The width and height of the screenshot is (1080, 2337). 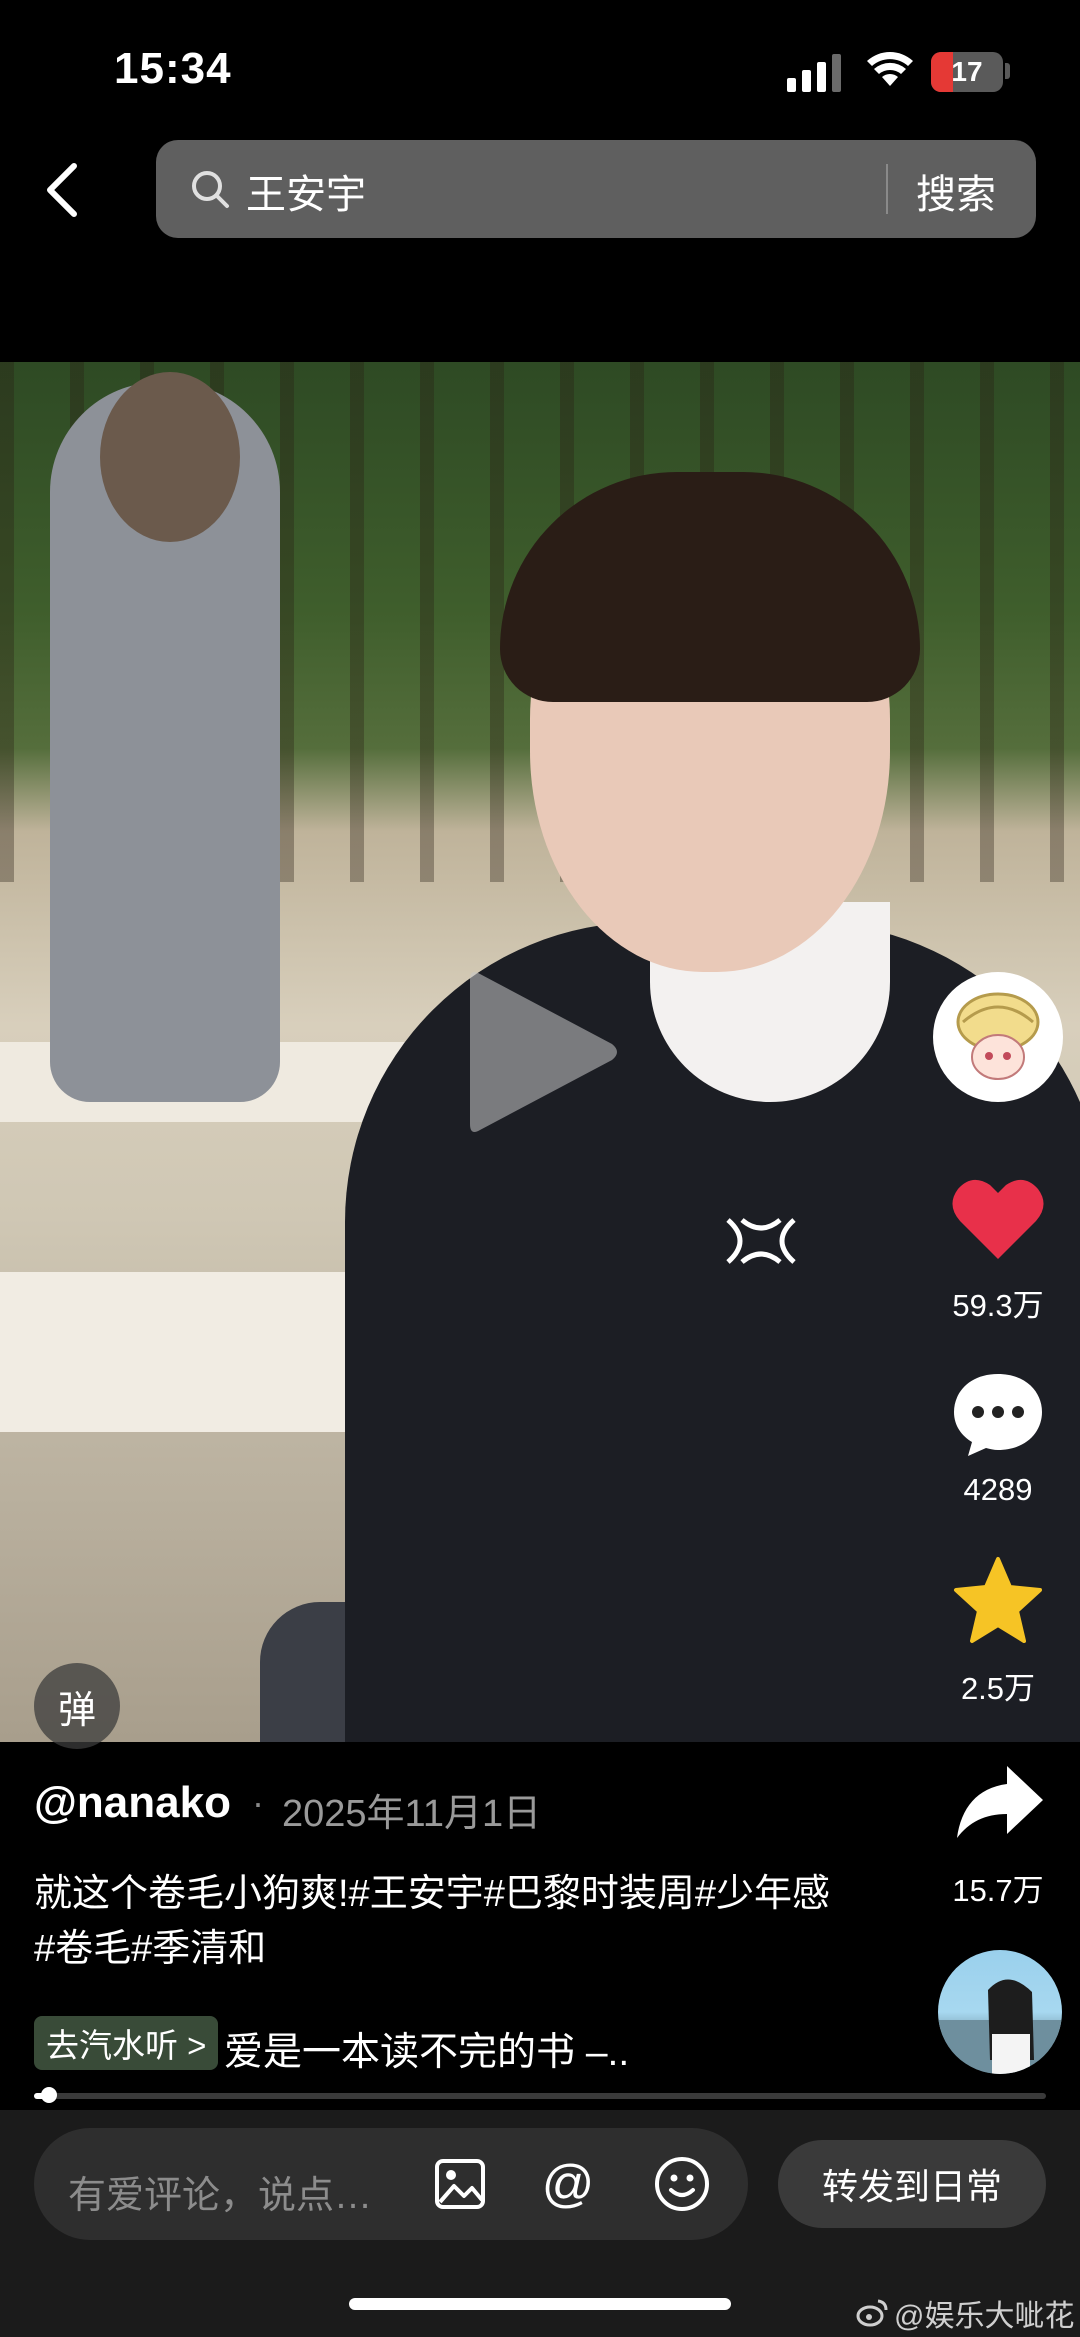 I want to click on battery-nub, so click(x=1007, y=71).